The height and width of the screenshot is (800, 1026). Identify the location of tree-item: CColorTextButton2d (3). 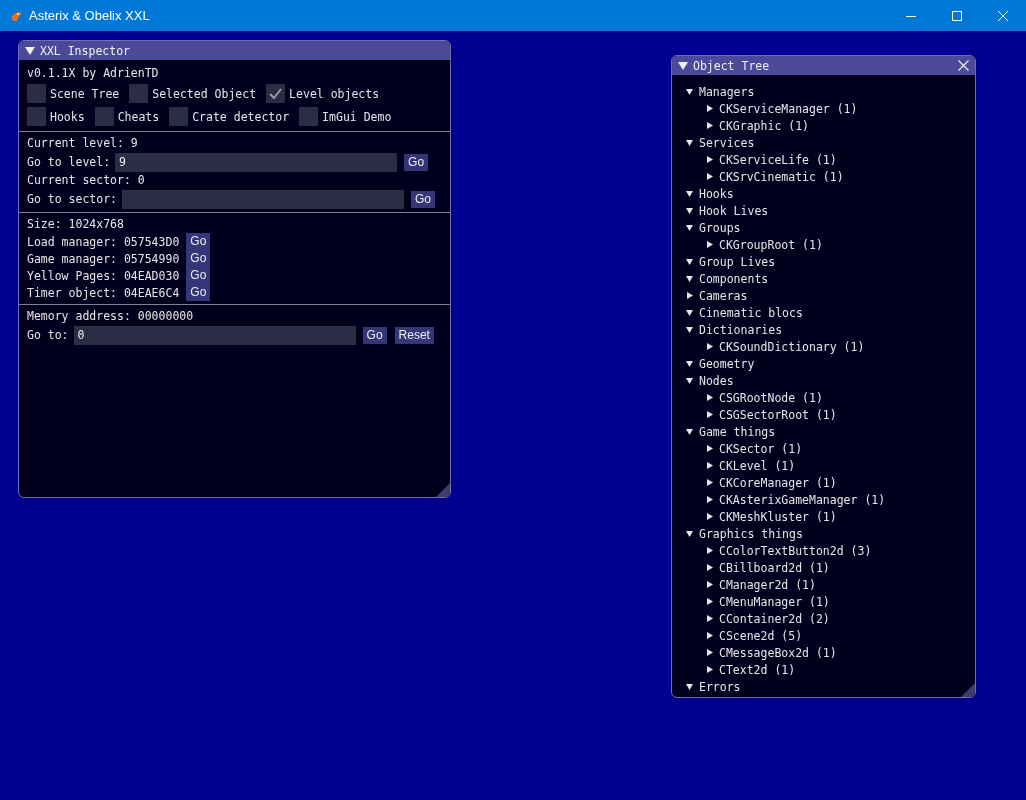
(795, 550).